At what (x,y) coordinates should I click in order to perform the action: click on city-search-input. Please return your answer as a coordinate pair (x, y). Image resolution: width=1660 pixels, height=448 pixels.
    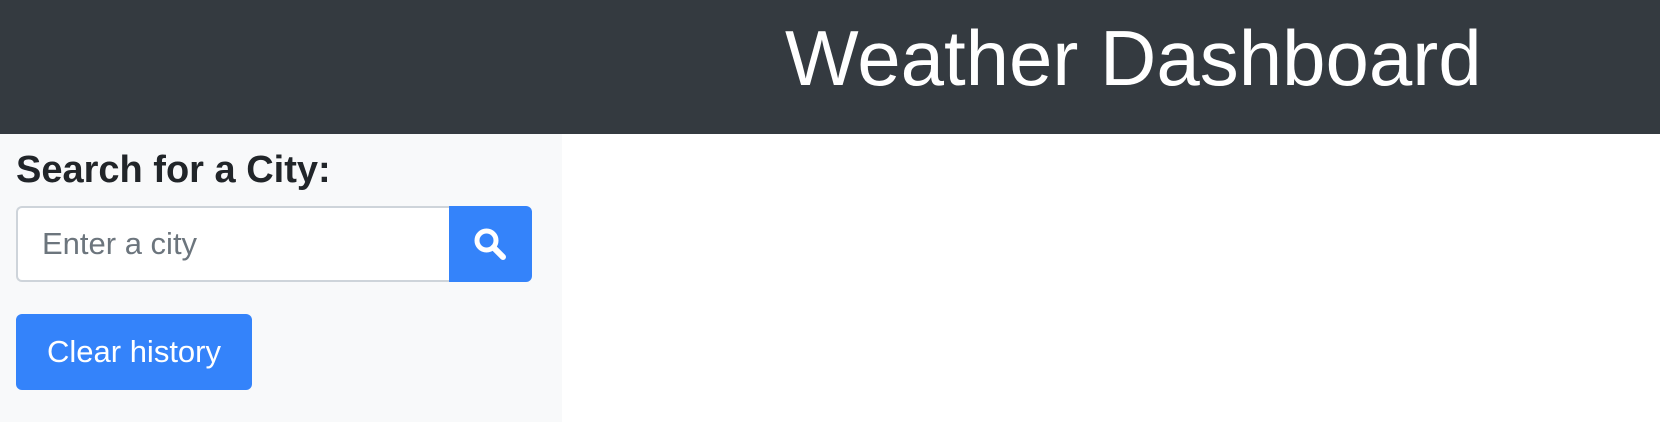
    Looking at the image, I should click on (232, 244).